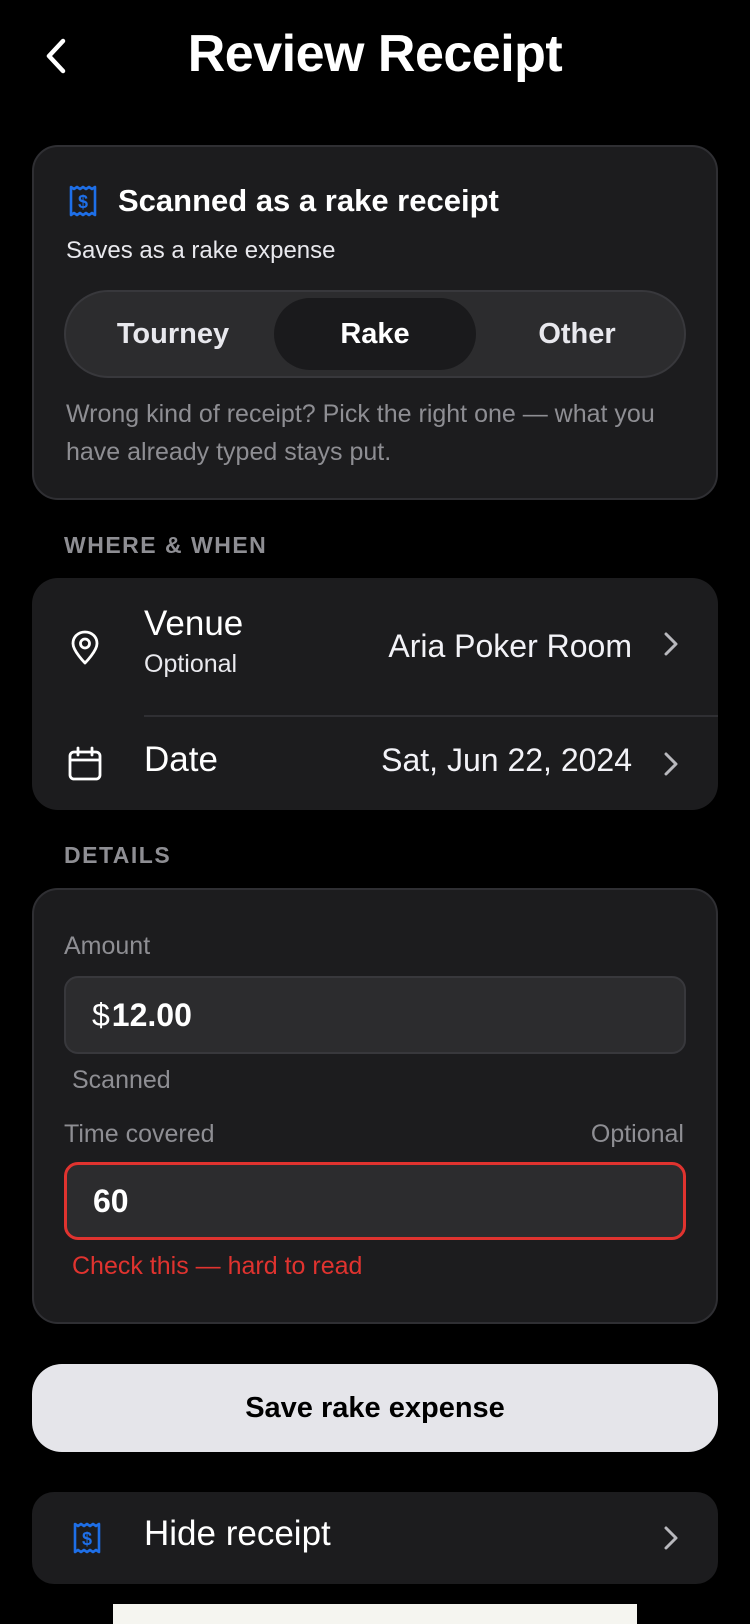 The width and height of the screenshot is (750, 1624). What do you see at coordinates (121, 1080) in the screenshot?
I see `amount-scanned-hint: Scanned` at bounding box center [121, 1080].